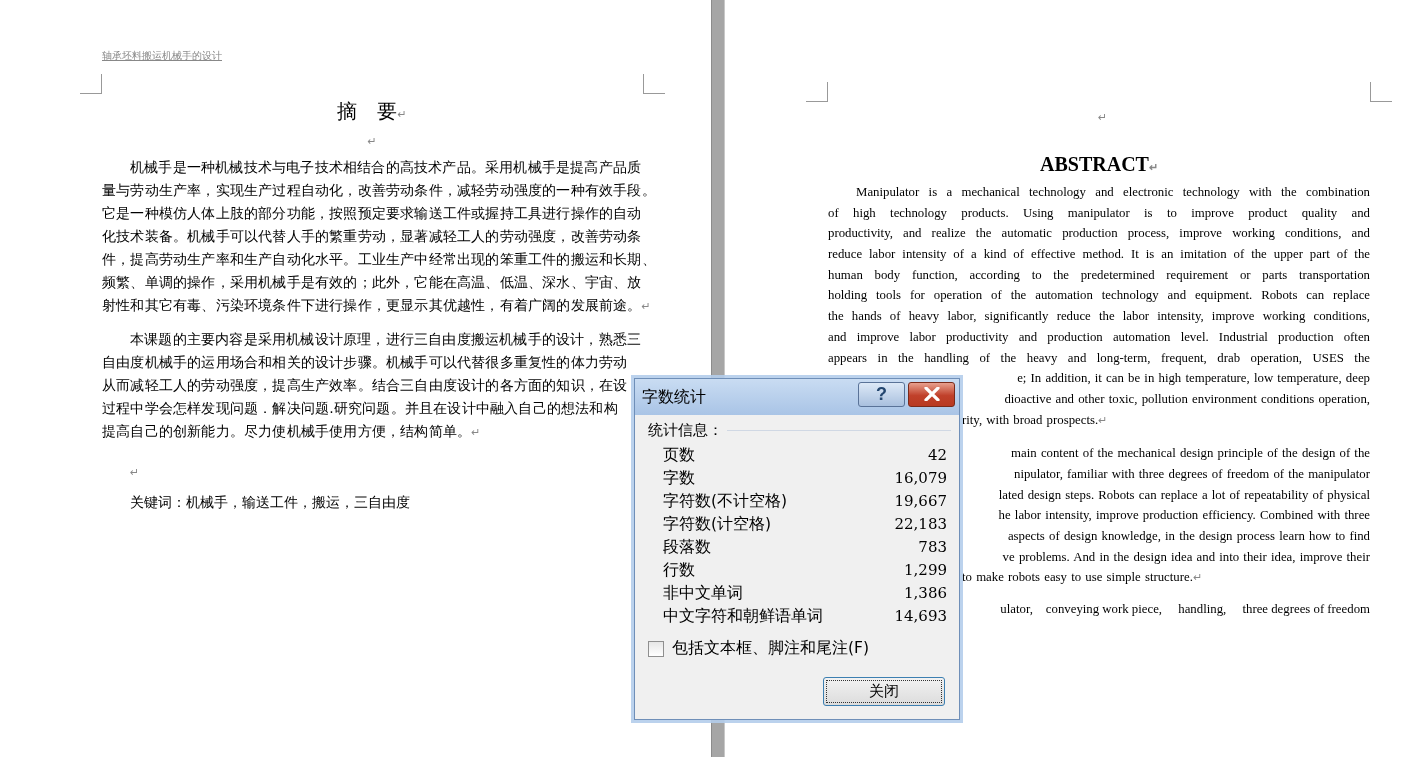 The image size is (1422, 757). What do you see at coordinates (881, 394) in the screenshot?
I see `help-button: ?` at bounding box center [881, 394].